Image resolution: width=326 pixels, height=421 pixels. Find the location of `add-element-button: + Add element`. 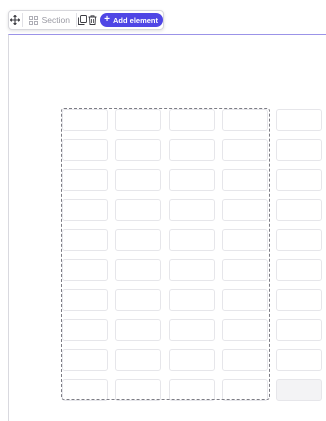

add-element-button: + Add element is located at coordinates (131, 20).